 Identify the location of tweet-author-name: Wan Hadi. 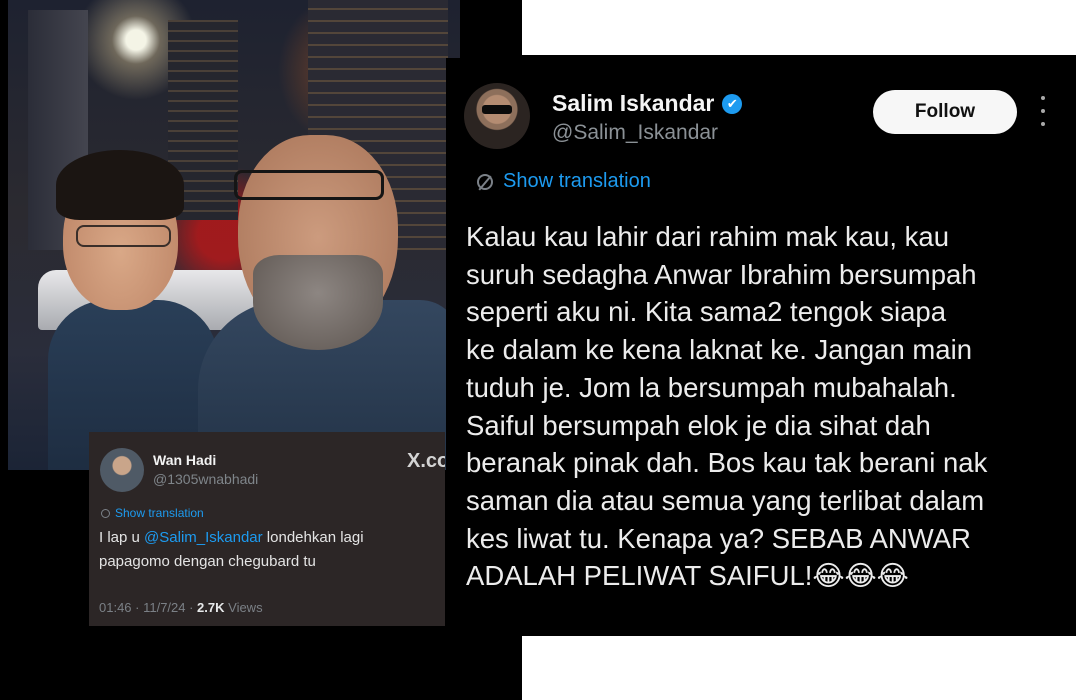
(184, 460).